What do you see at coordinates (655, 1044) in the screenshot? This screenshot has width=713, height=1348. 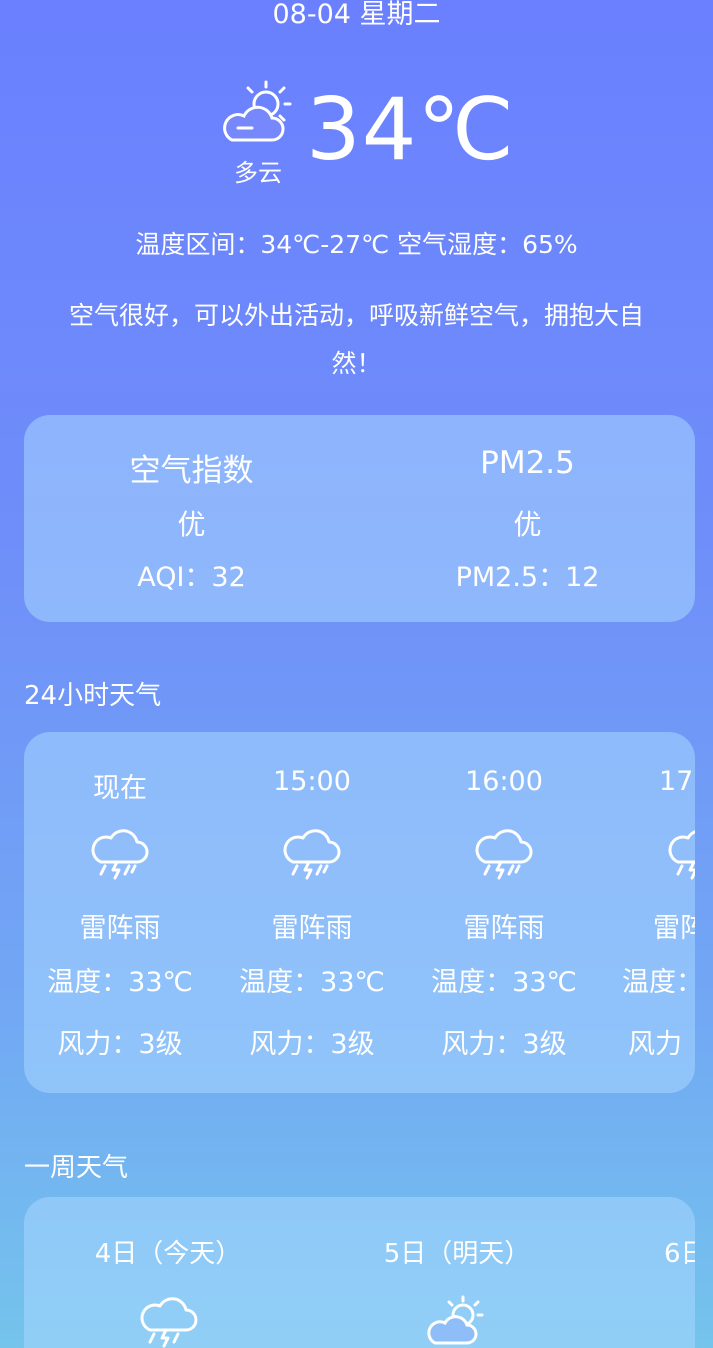 I see `hour-wind: 风力` at bounding box center [655, 1044].